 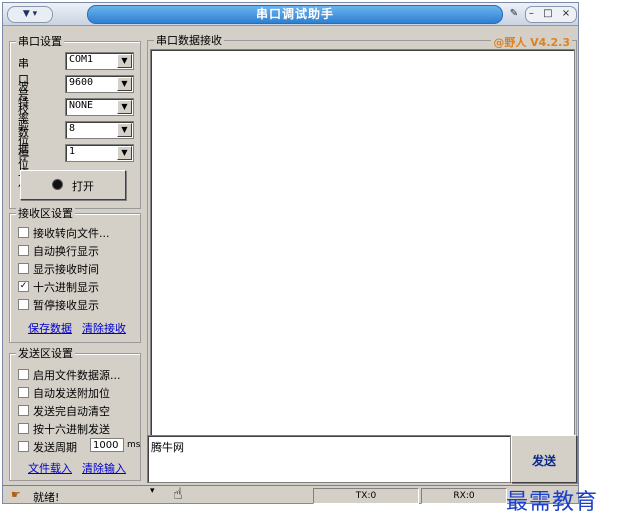 I want to click on send-textarea: 腾牛网, so click(x=329, y=459).